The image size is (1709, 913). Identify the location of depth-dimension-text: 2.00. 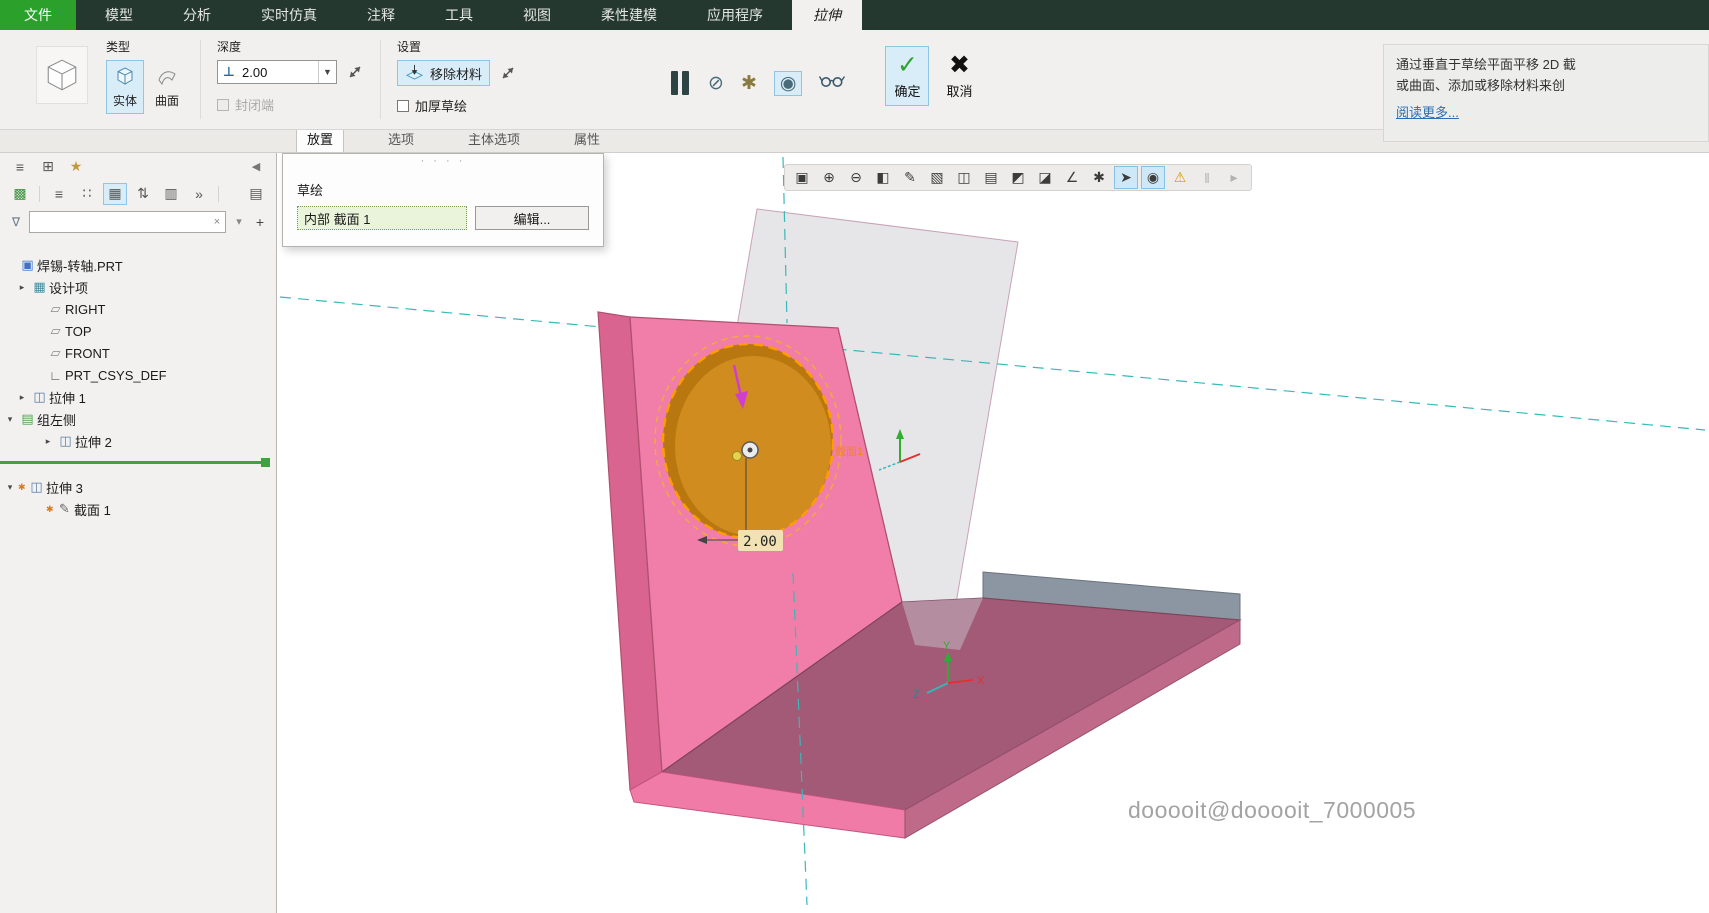
(760, 542).